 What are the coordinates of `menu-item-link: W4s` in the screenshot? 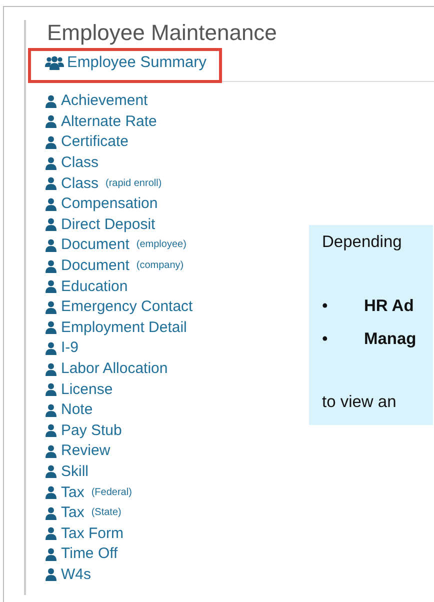 It's located at (68, 575).